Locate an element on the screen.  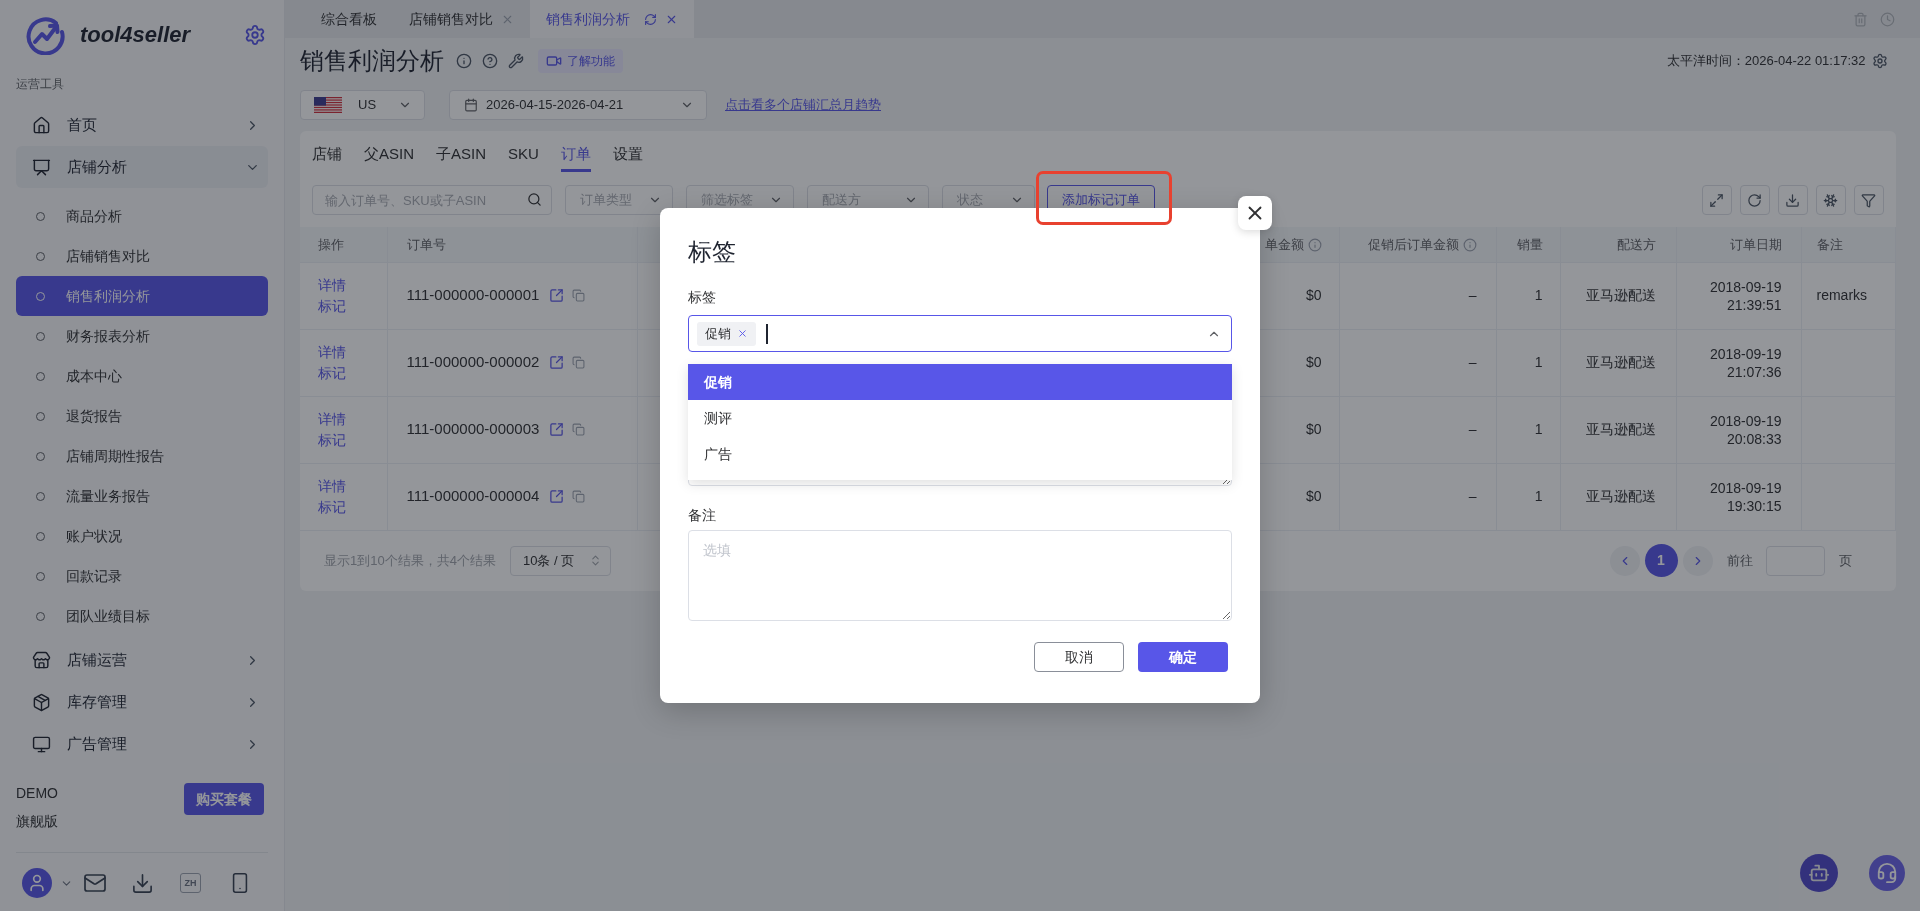
section-tab: SKU is located at coordinates (523, 157).